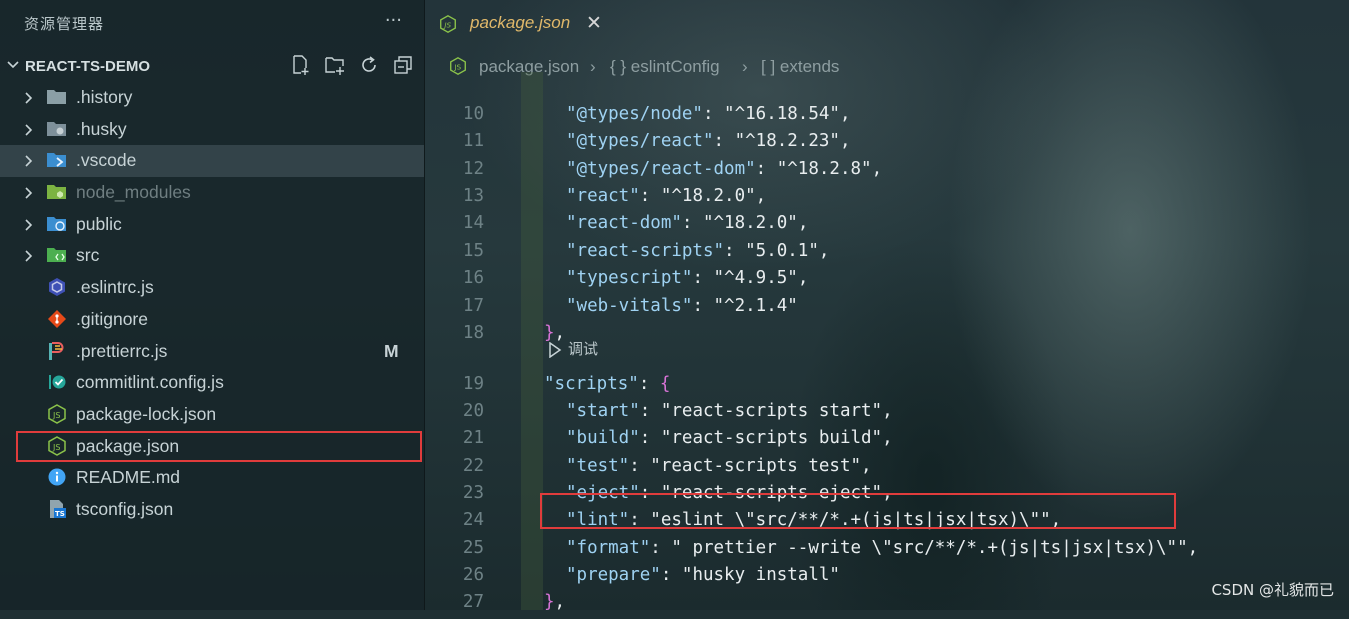 This screenshot has width=1349, height=619. What do you see at coordinates (301, 65) in the screenshot?
I see `new-file-icon` at bounding box center [301, 65].